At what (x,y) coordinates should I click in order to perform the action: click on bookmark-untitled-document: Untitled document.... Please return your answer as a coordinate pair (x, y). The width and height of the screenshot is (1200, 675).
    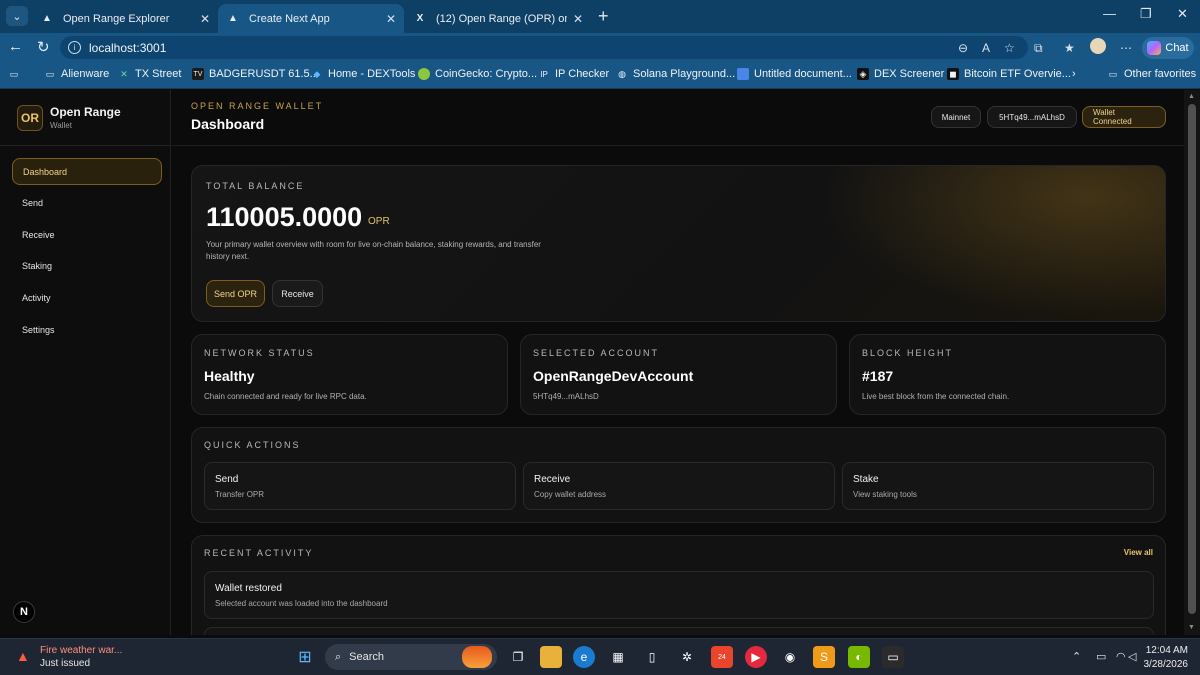
    Looking at the image, I should click on (794, 74).